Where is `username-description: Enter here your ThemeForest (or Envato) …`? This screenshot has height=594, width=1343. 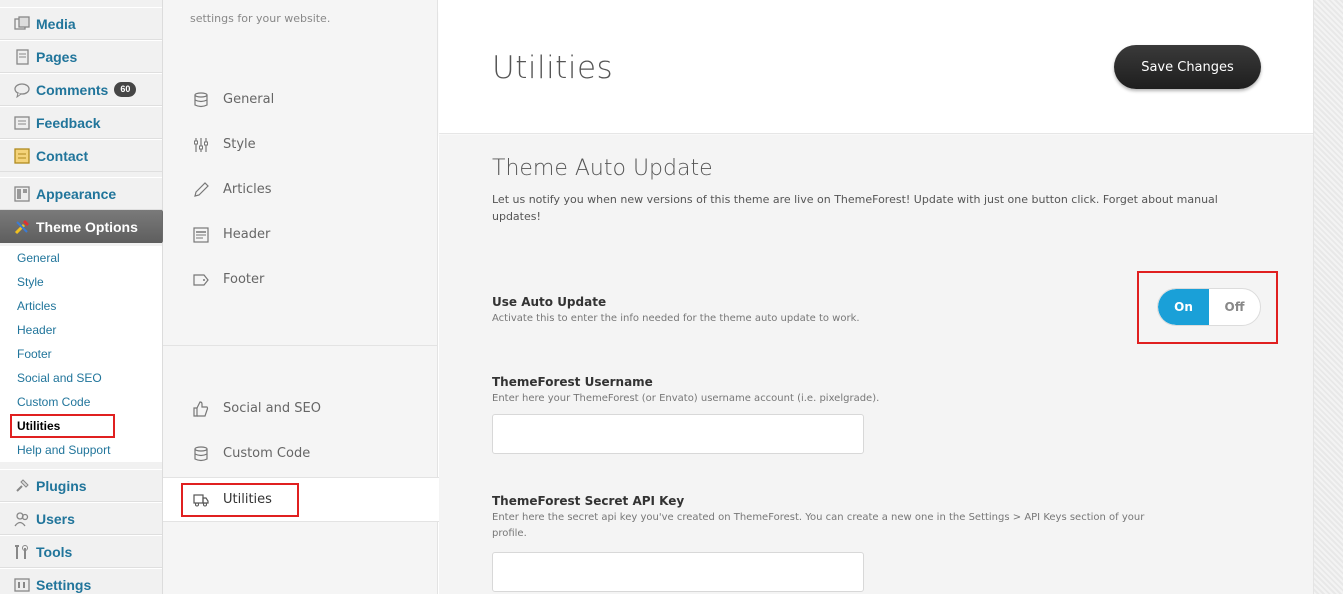
username-description: Enter here your ThemeForest (or Envato) … is located at coordinates (686, 398).